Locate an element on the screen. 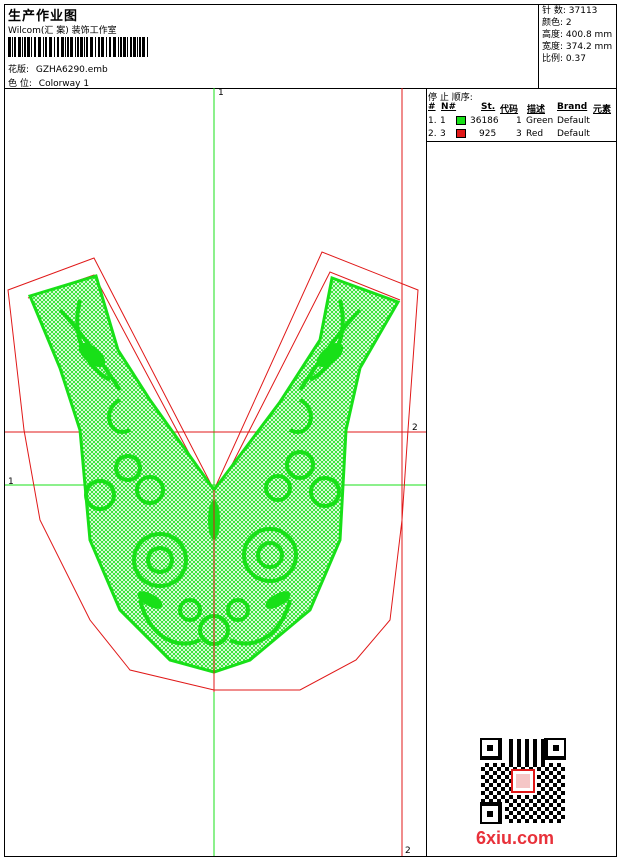  design-file-row: 花版: GZHA6290.emb is located at coordinates (58, 68).